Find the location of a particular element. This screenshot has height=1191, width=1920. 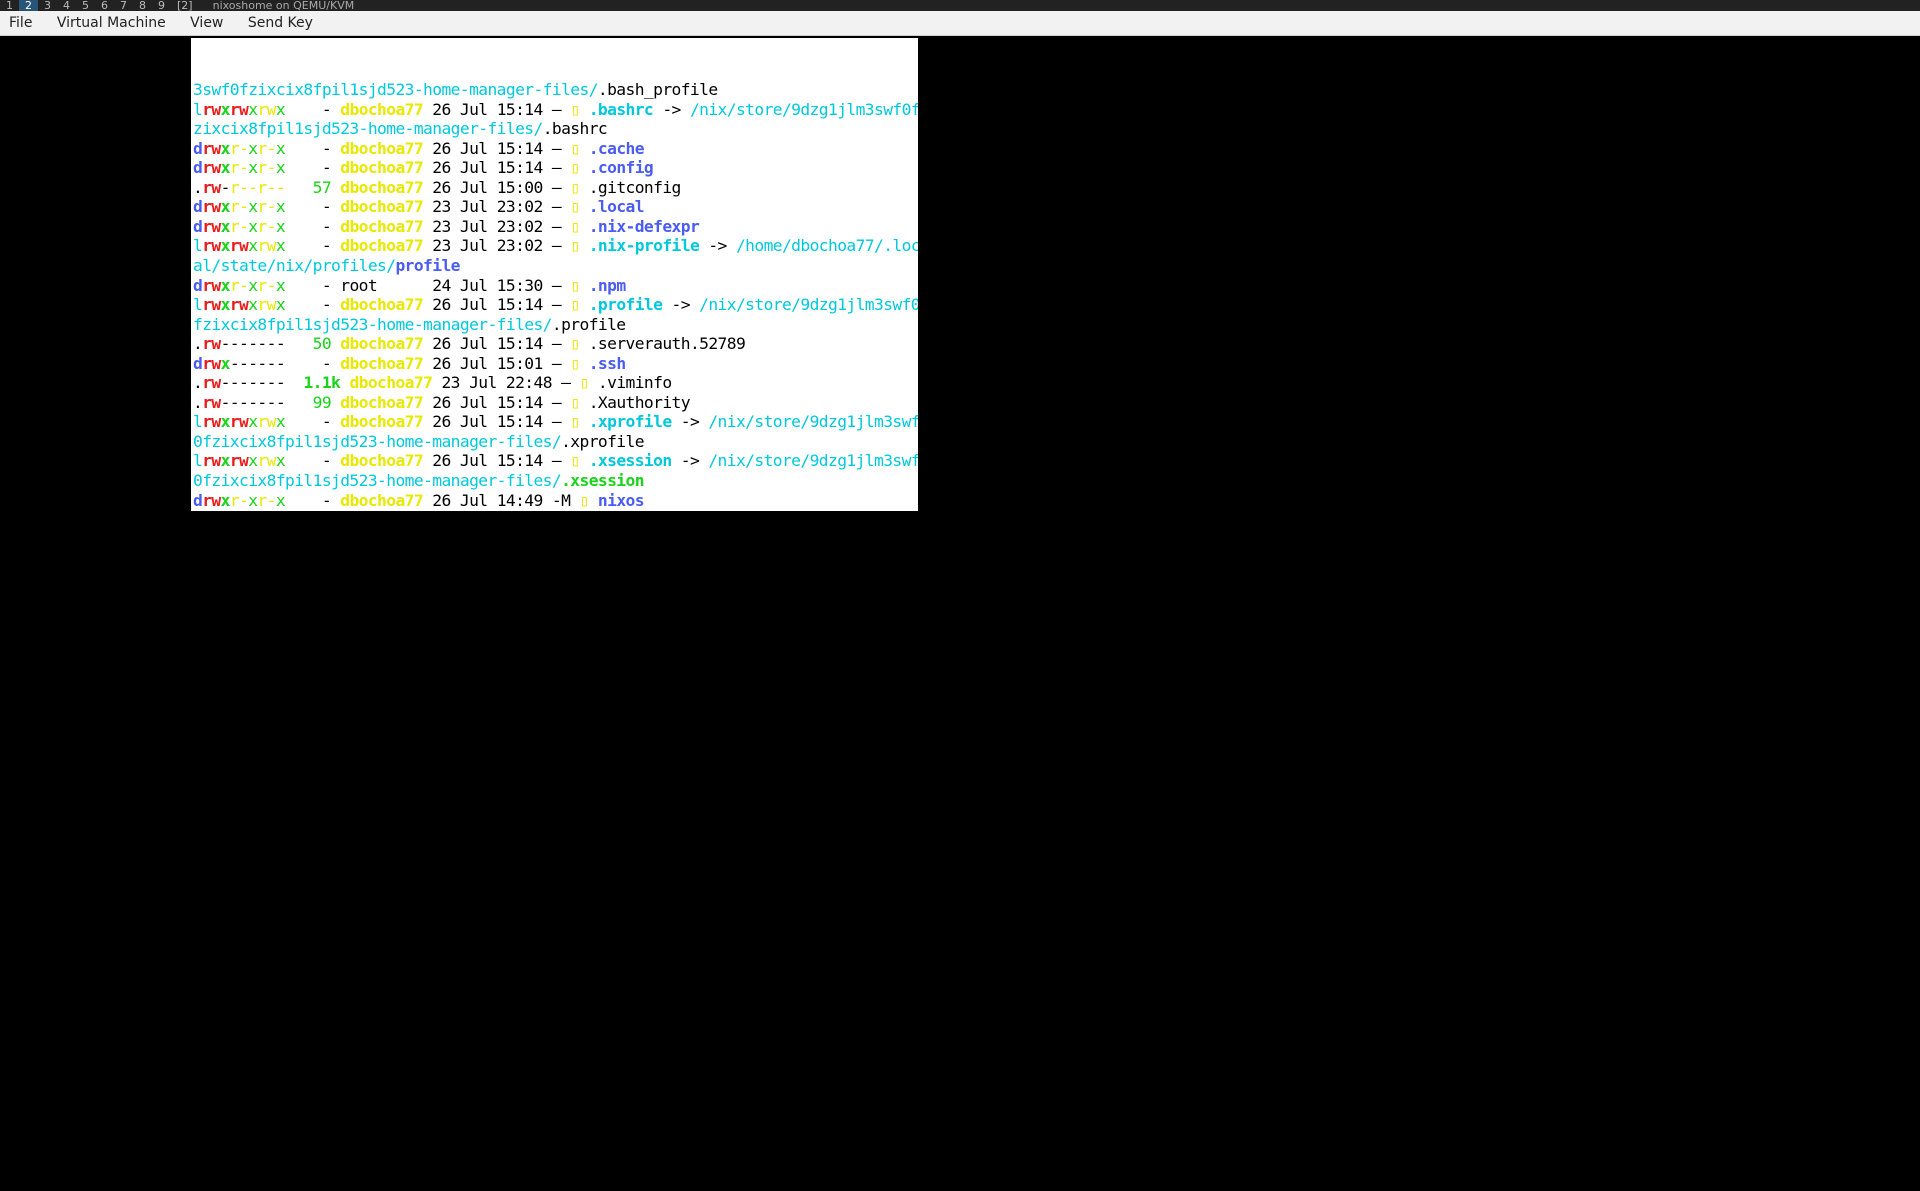

terminal-text: fzixcix8fpil1sjd523-home-manager-files/ is located at coordinates (372, 324).